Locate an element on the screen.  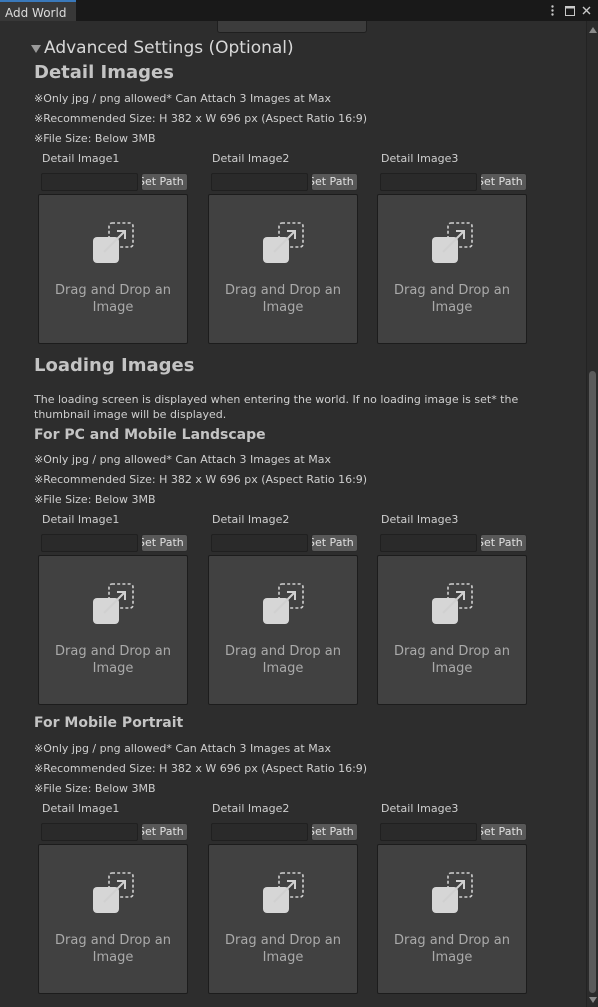
close-icon is located at coordinates (586, 10).